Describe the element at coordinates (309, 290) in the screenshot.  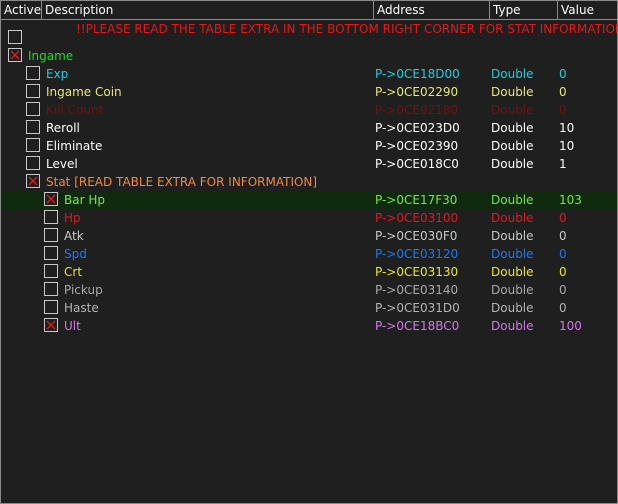
I see `table-row: Pickup P->0CE03140 Double 0` at that location.